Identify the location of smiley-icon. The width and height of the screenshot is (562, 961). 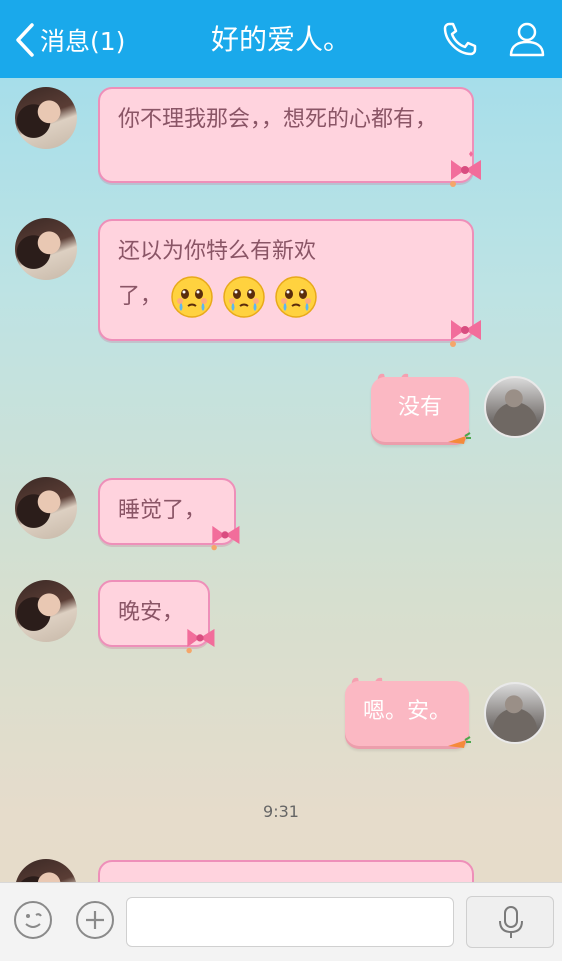
(33, 920).